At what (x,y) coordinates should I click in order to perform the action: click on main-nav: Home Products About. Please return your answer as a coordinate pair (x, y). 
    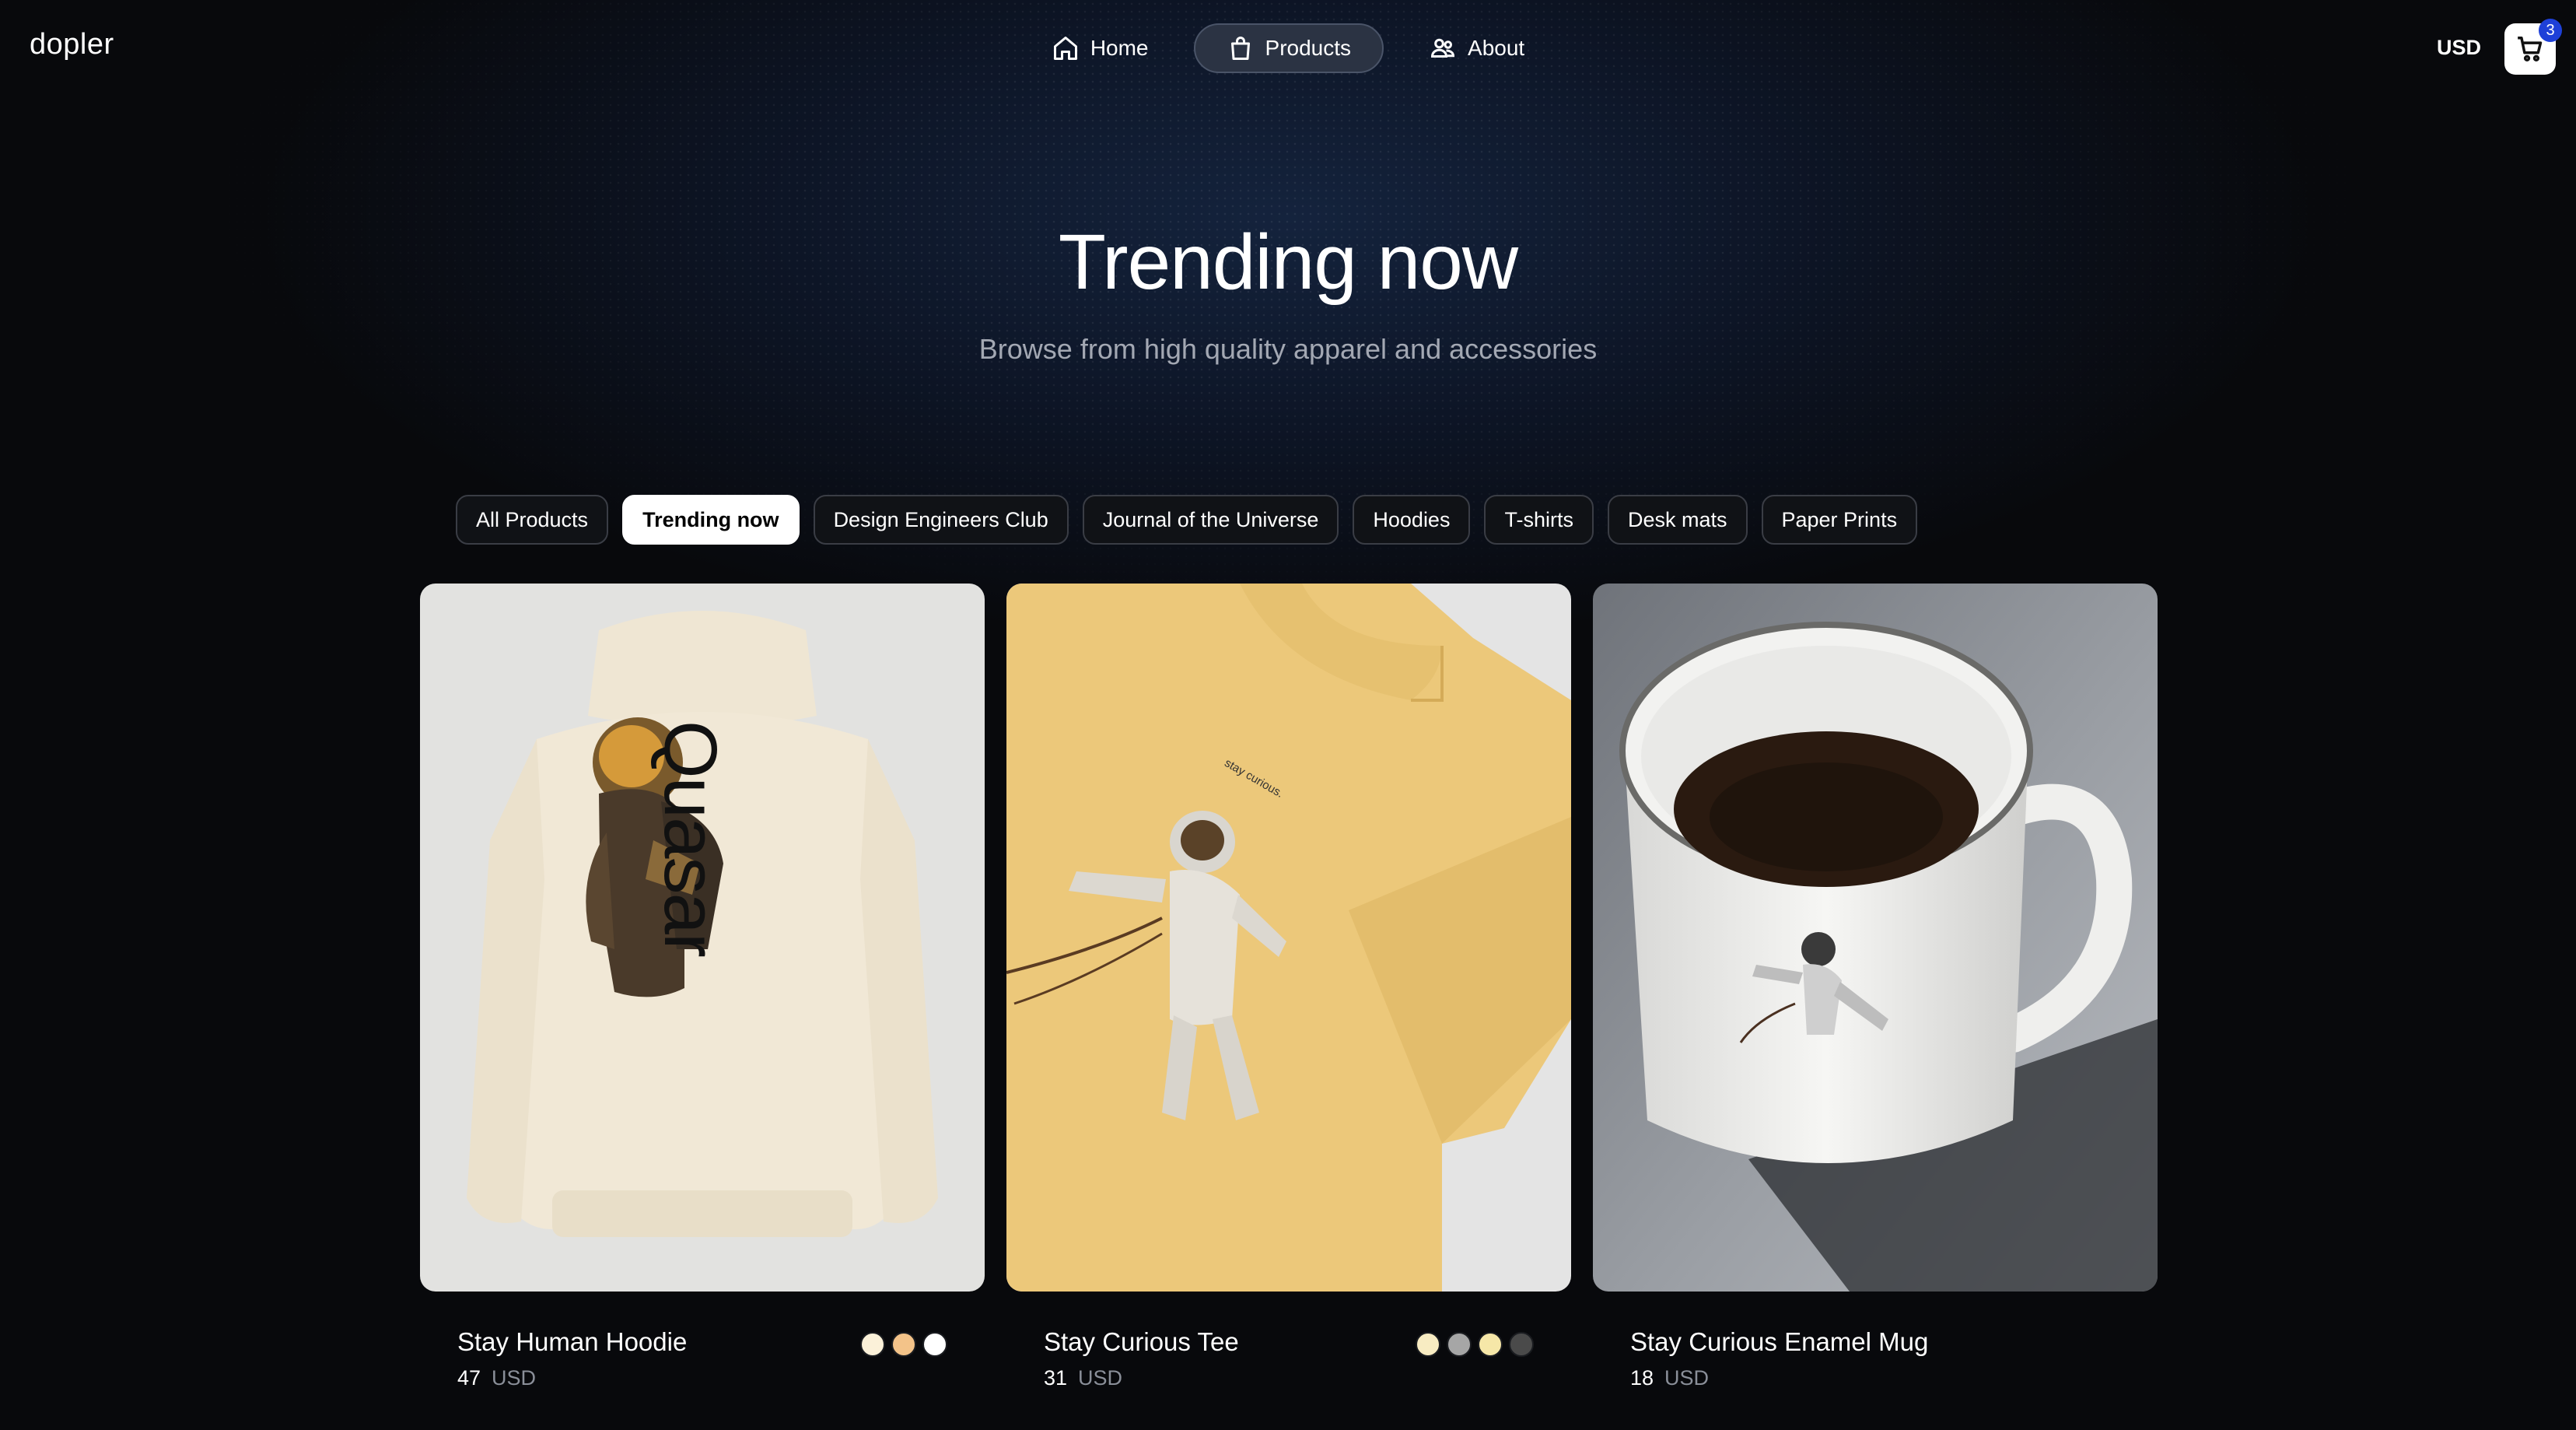
    Looking at the image, I should click on (1288, 48).